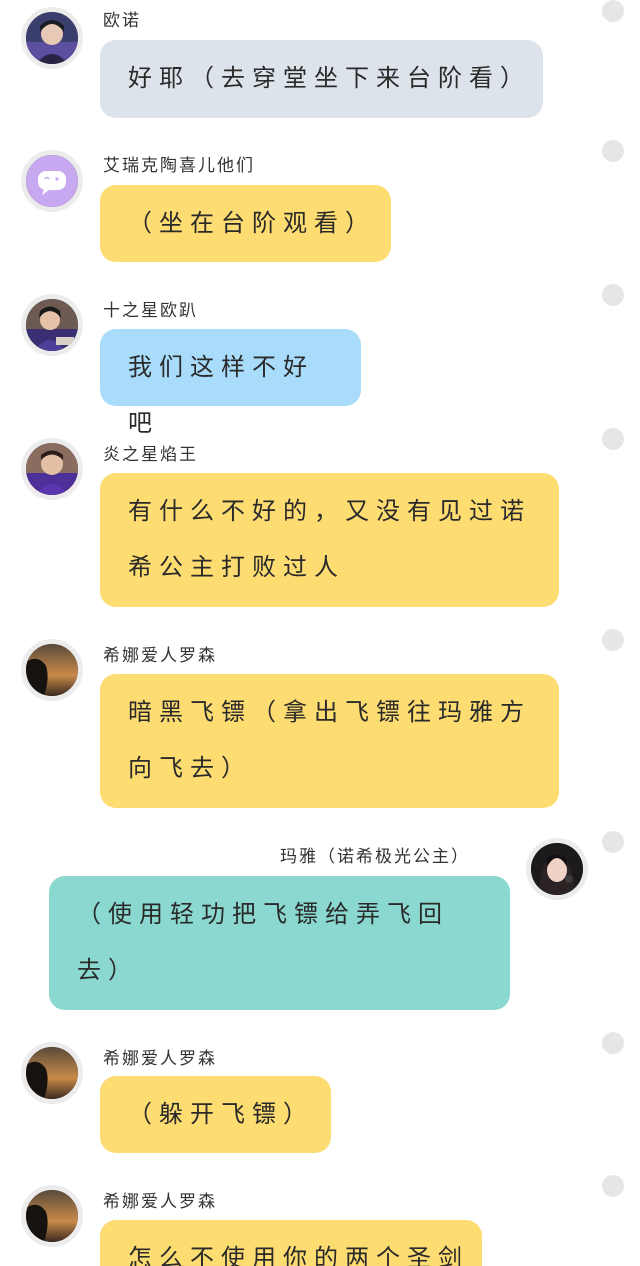 The width and height of the screenshot is (640, 1266). What do you see at coordinates (321, 79) in the screenshot?
I see `message-bubble: 好耶（去穿堂坐下来台阶看）` at bounding box center [321, 79].